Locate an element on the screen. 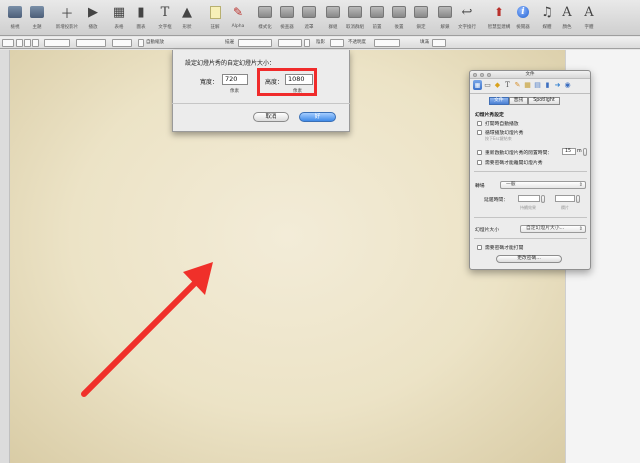  transition-select: 一般 is located at coordinates (543, 185).